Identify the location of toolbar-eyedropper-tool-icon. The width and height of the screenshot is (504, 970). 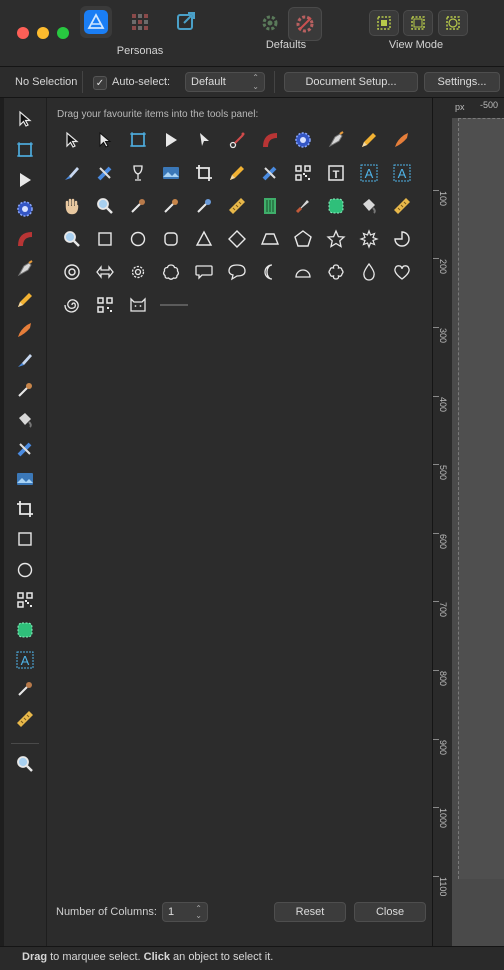
(25, 689).